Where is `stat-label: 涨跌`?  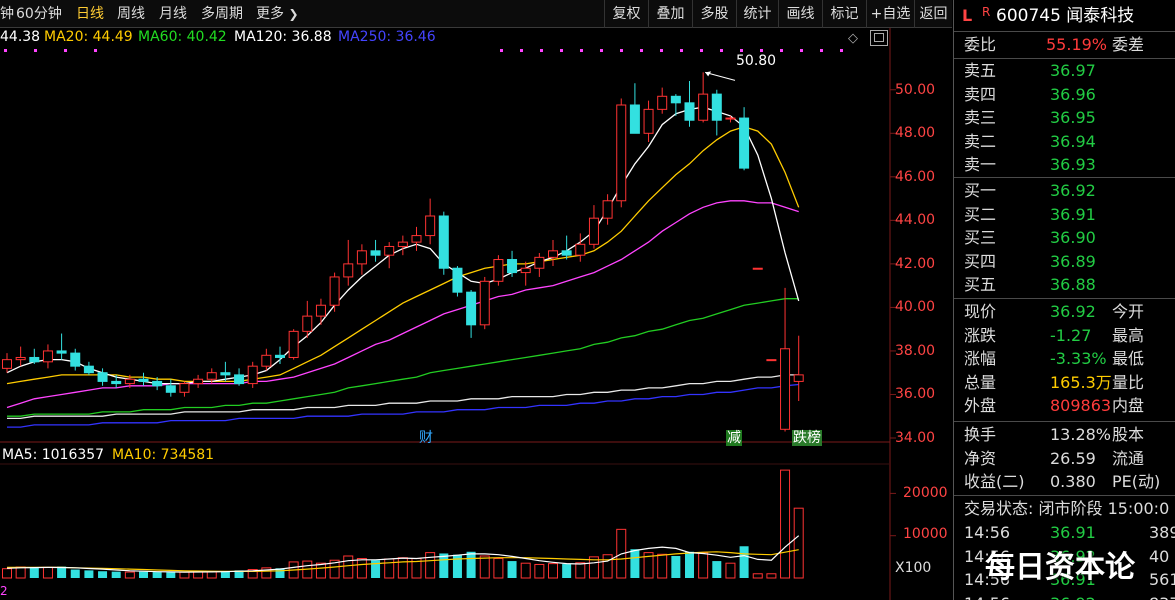
stat-label: 涨跌 is located at coordinates (980, 335).